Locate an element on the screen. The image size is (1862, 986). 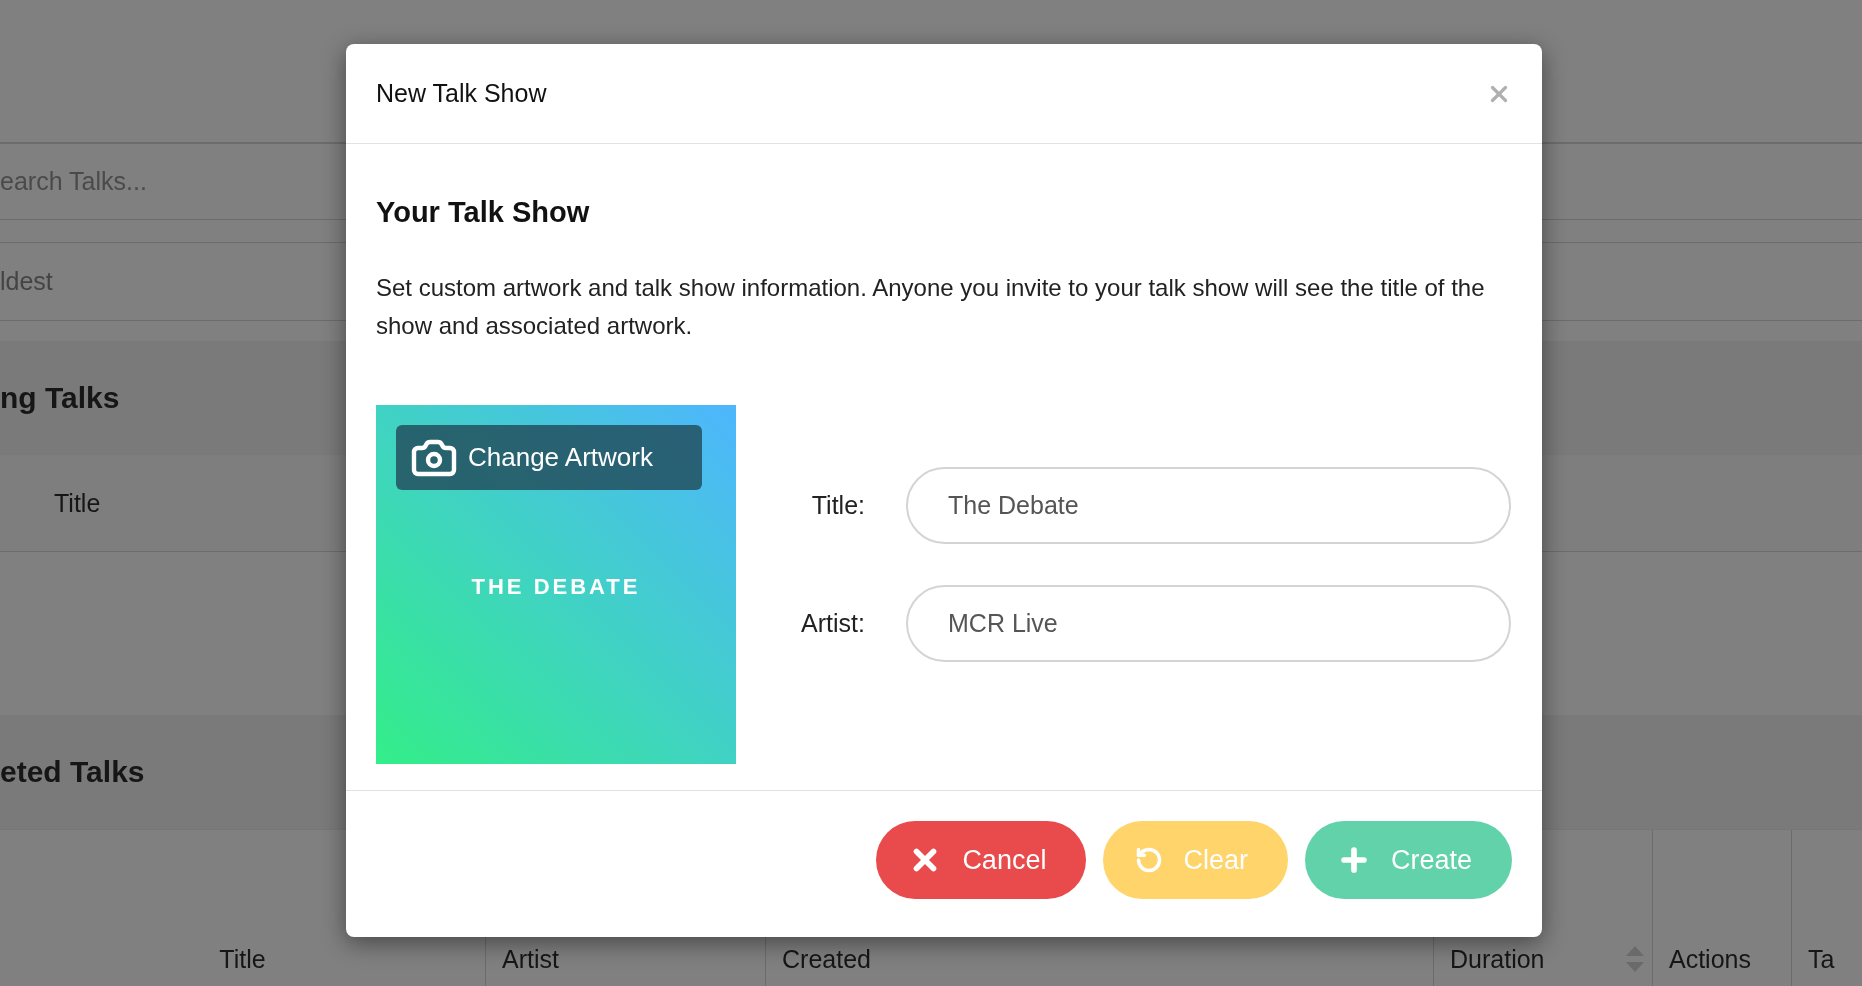
column-header: Ta is located at coordinates (1821, 959).